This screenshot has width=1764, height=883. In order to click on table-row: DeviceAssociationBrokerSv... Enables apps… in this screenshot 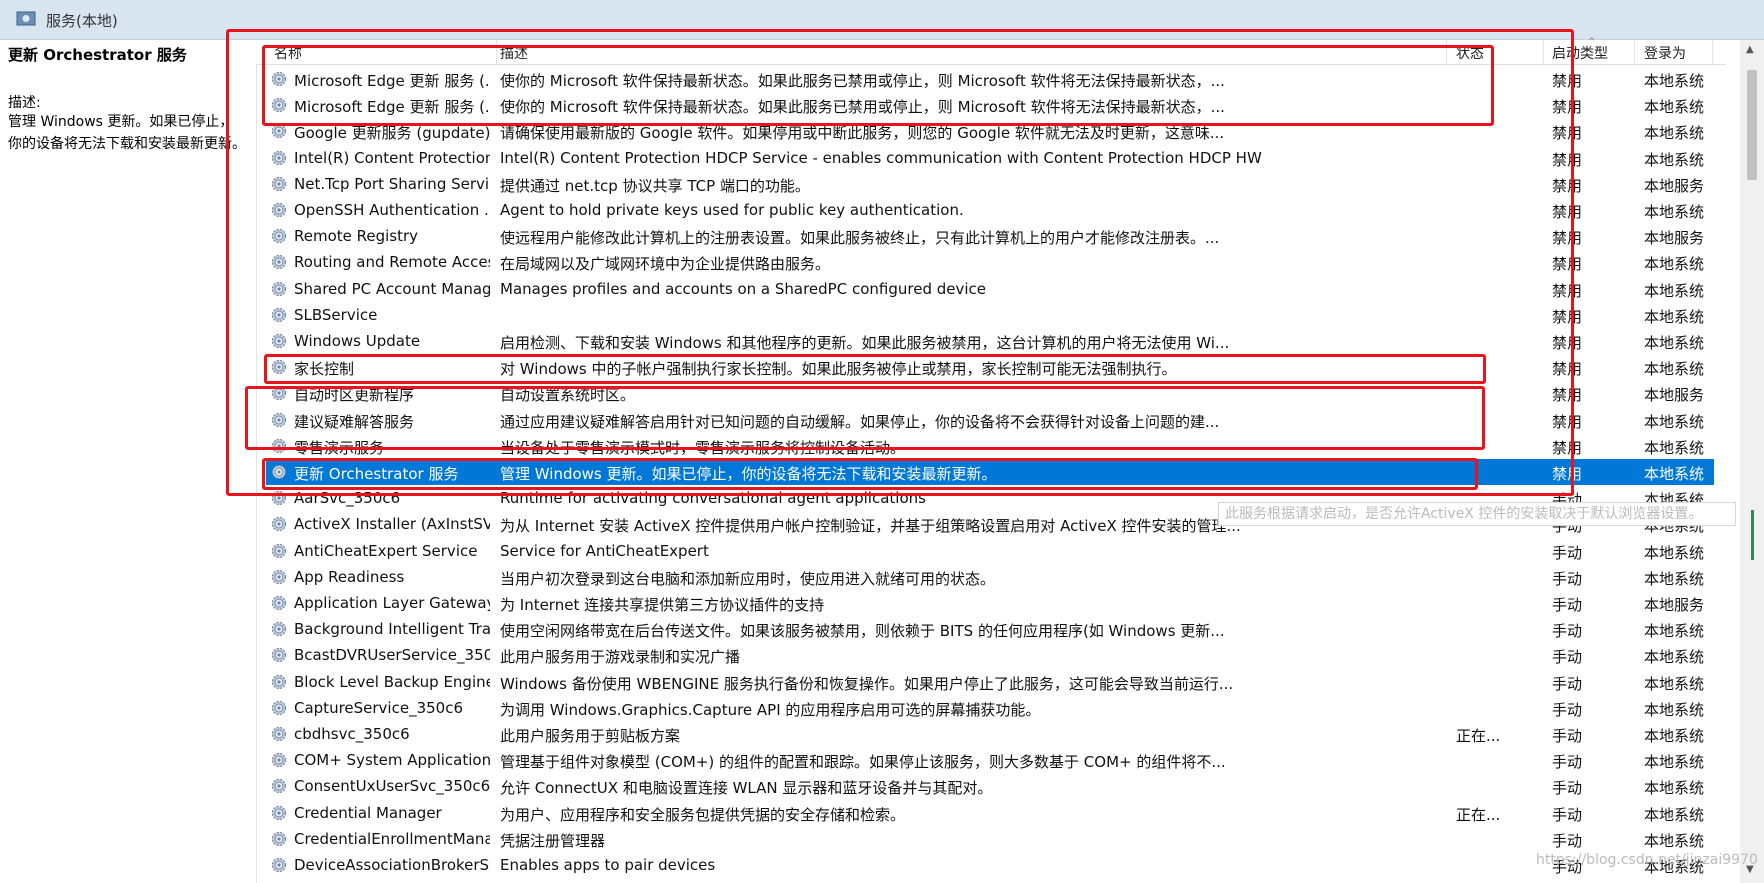, I will do `click(991, 865)`.